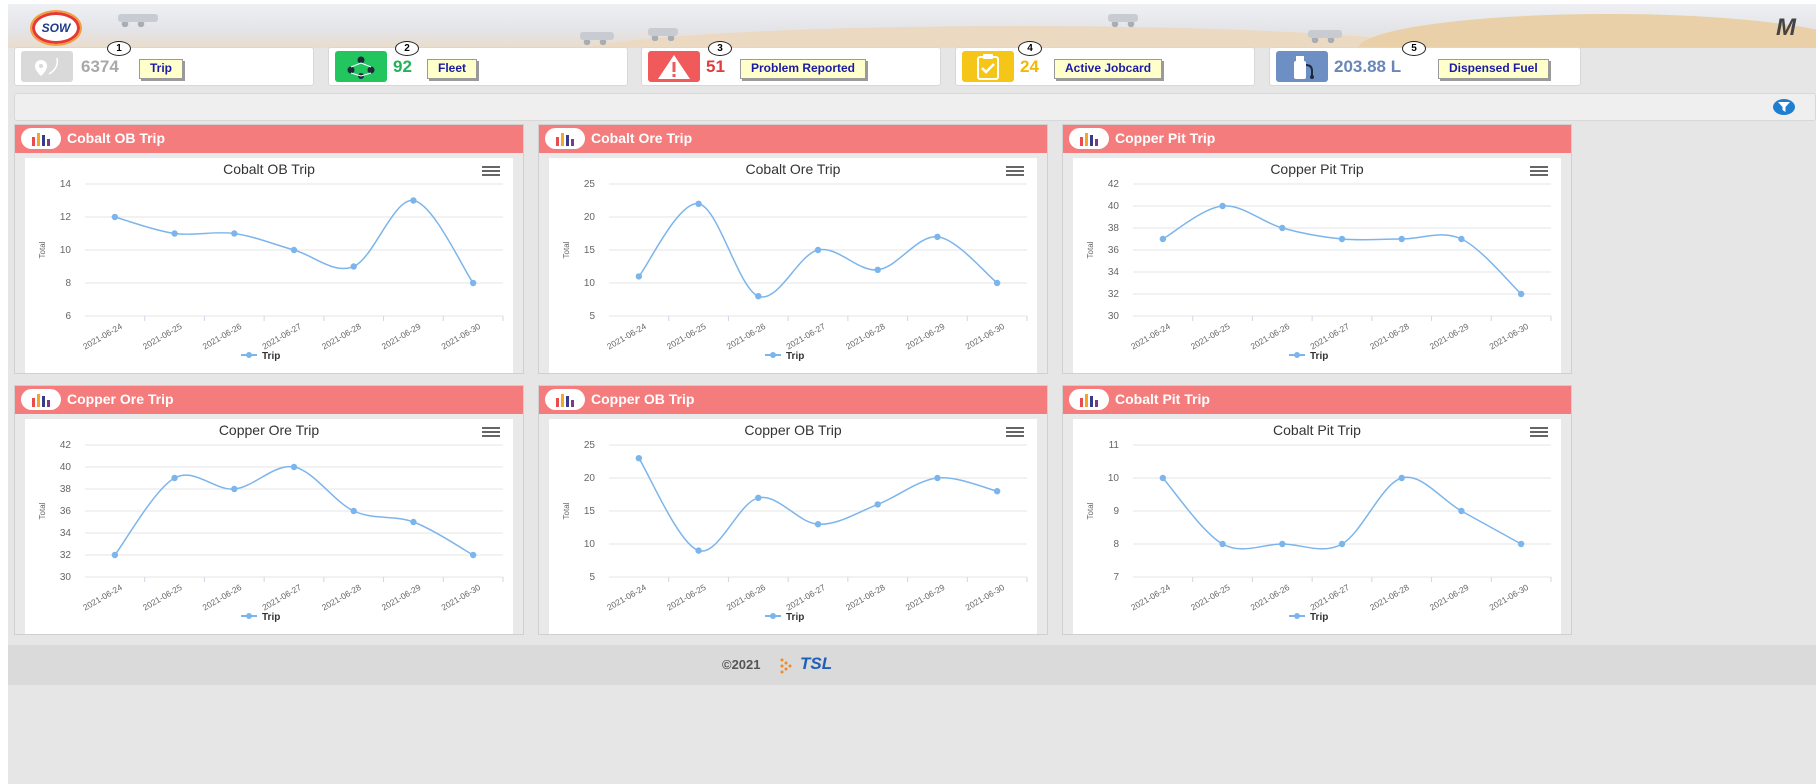 This screenshot has height=784, width=1816. I want to click on stat-badge: 3, so click(720, 48).